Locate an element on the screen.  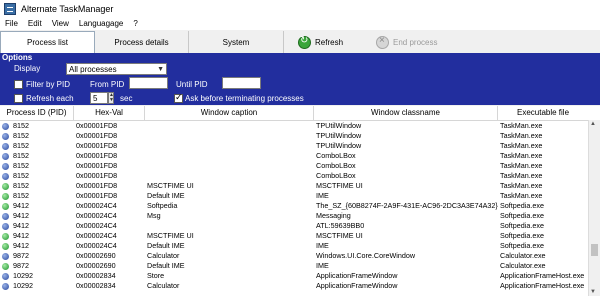
menu-view: View is located at coordinates (60, 23).